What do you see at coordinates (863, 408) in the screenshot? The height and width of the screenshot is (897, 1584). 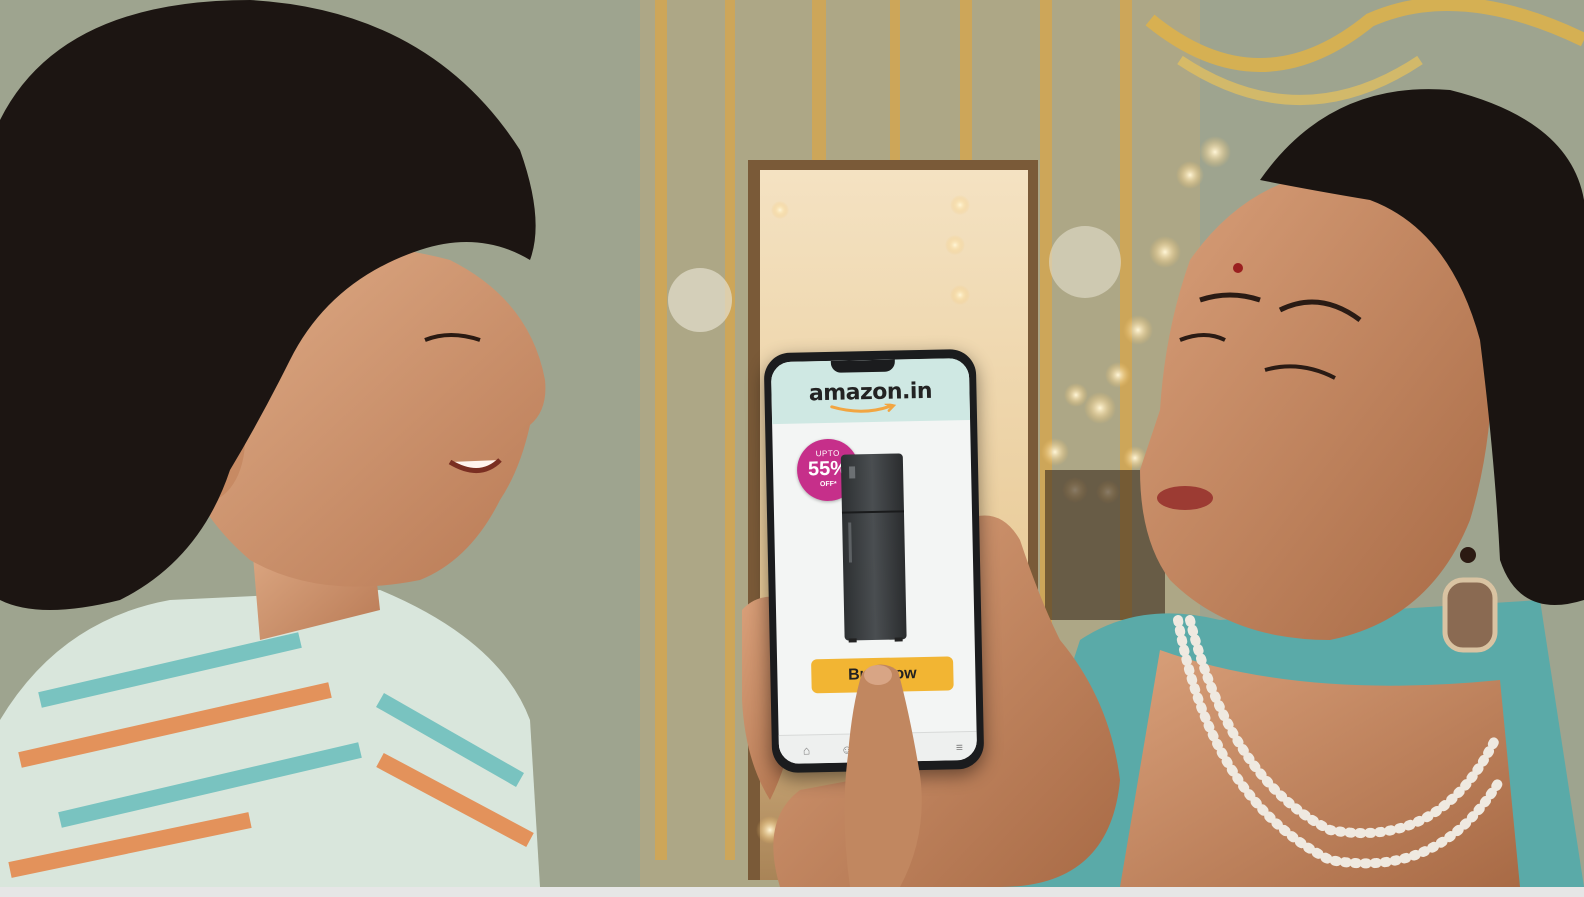 I see `smile-arrow-icon` at bounding box center [863, 408].